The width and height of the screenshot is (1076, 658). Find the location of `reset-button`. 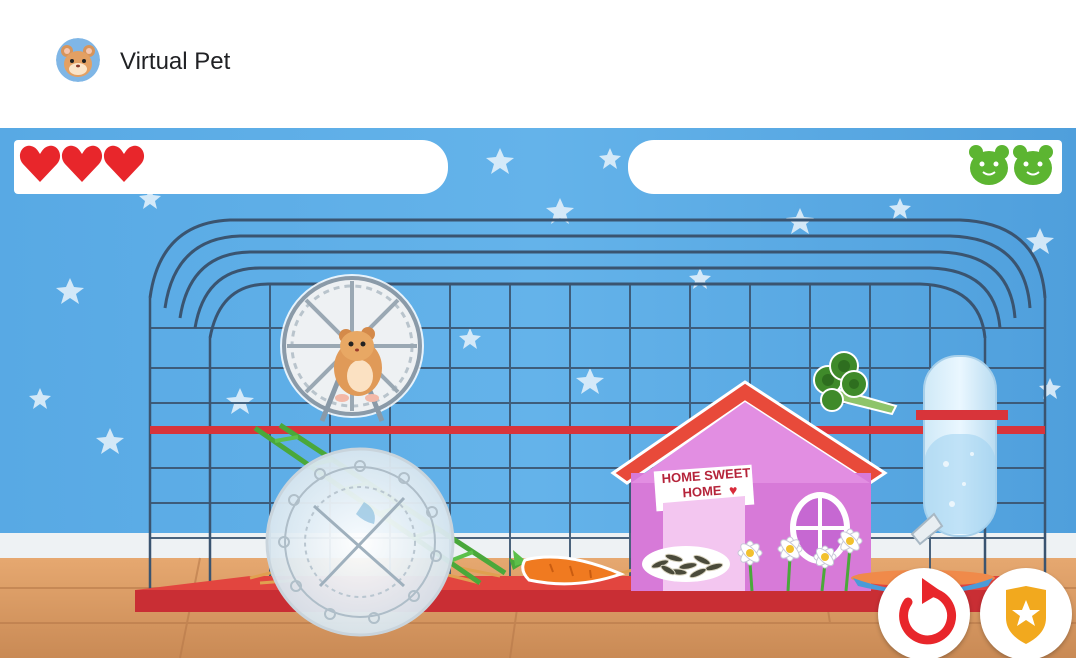

reset-button is located at coordinates (924, 613).